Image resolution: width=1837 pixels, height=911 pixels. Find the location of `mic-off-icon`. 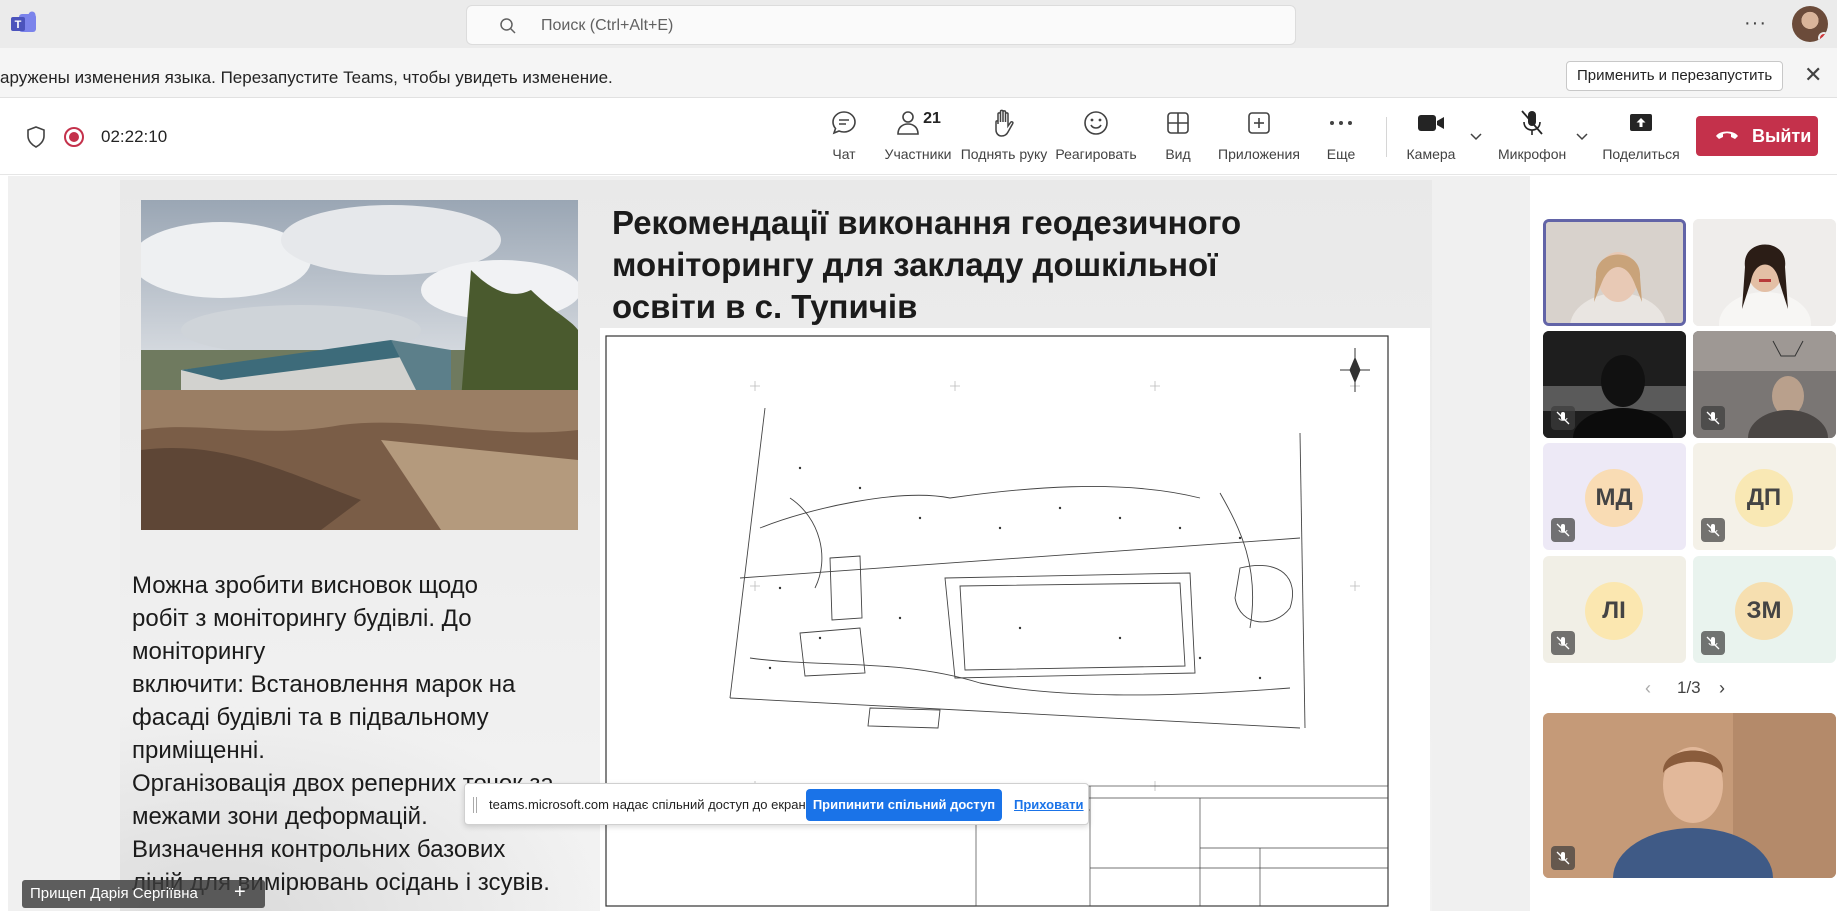

mic-off-icon is located at coordinates (1532, 122).